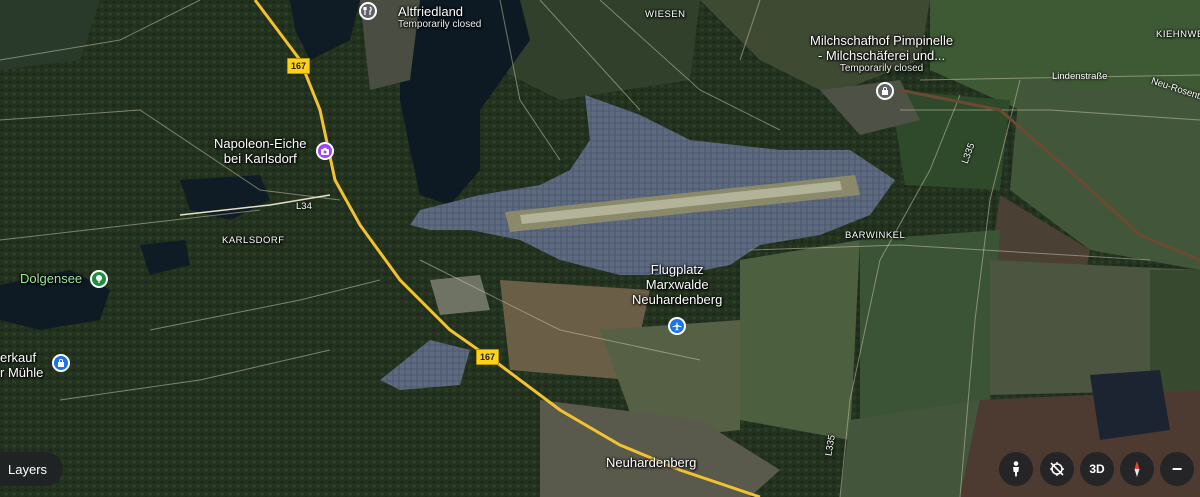  I want to click on 3d-toggle-button: 3D, so click(1097, 469).